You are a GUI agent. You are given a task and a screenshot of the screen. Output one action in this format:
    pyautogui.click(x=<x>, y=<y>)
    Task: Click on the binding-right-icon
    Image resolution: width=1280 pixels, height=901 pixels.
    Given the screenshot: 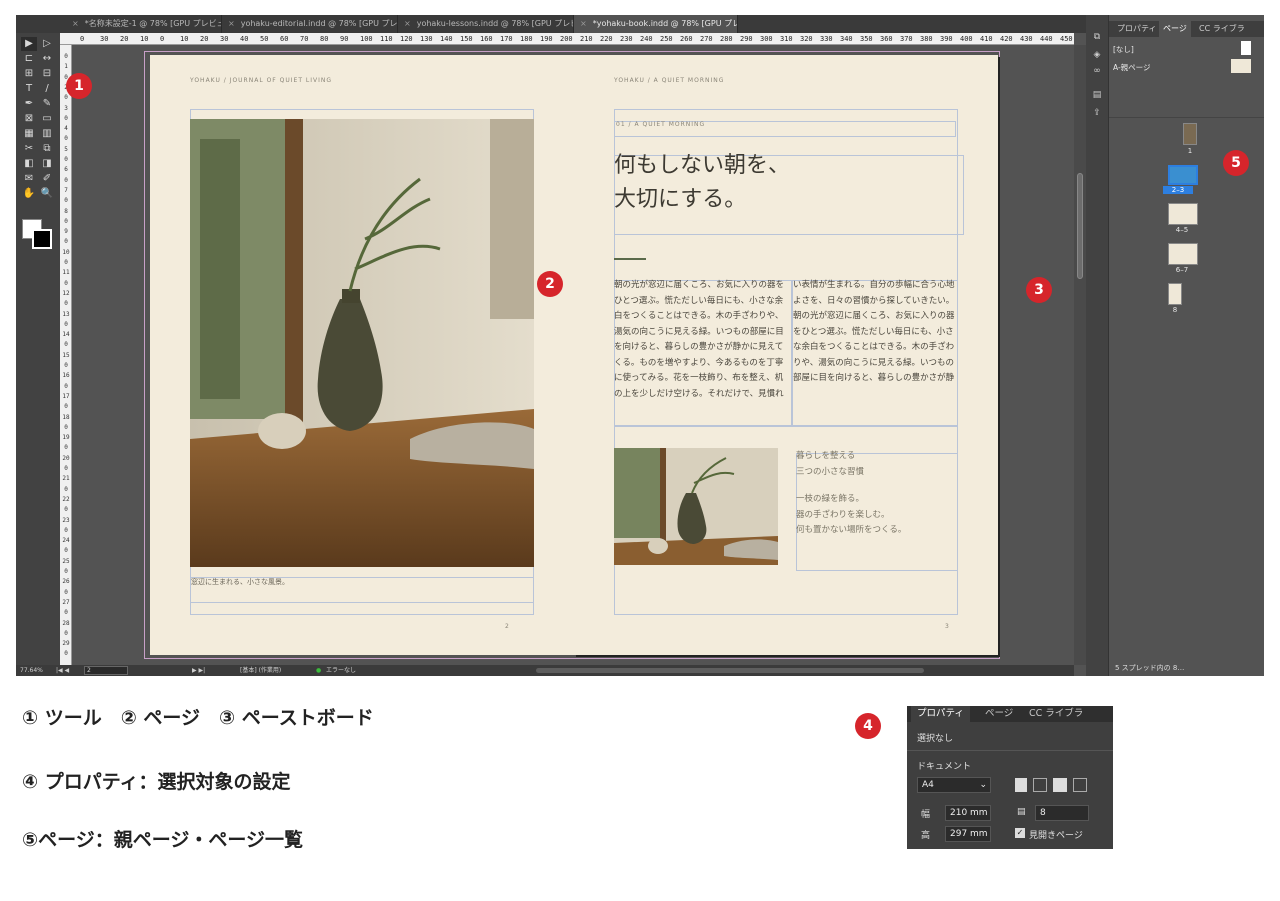 What is the action you would take?
    pyautogui.click(x=1060, y=785)
    